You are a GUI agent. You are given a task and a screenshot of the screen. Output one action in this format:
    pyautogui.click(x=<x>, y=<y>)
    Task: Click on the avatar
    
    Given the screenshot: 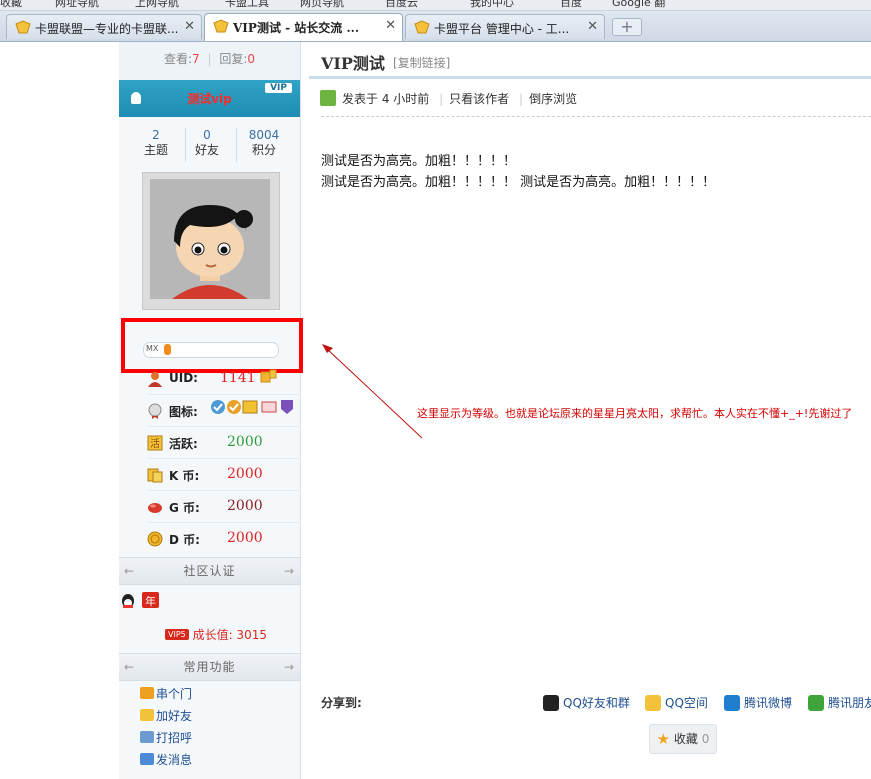 What is the action you would take?
    pyautogui.click(x=210, y=239)
    